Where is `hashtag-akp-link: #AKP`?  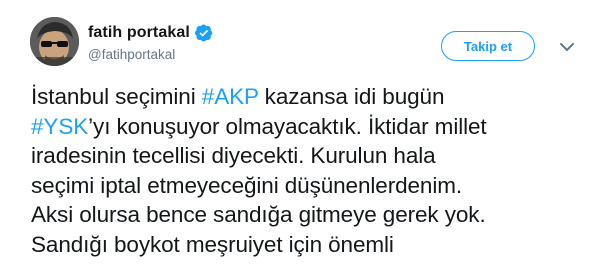 hashtag-akp-link: #AKP is located at coordinates (230, 96).